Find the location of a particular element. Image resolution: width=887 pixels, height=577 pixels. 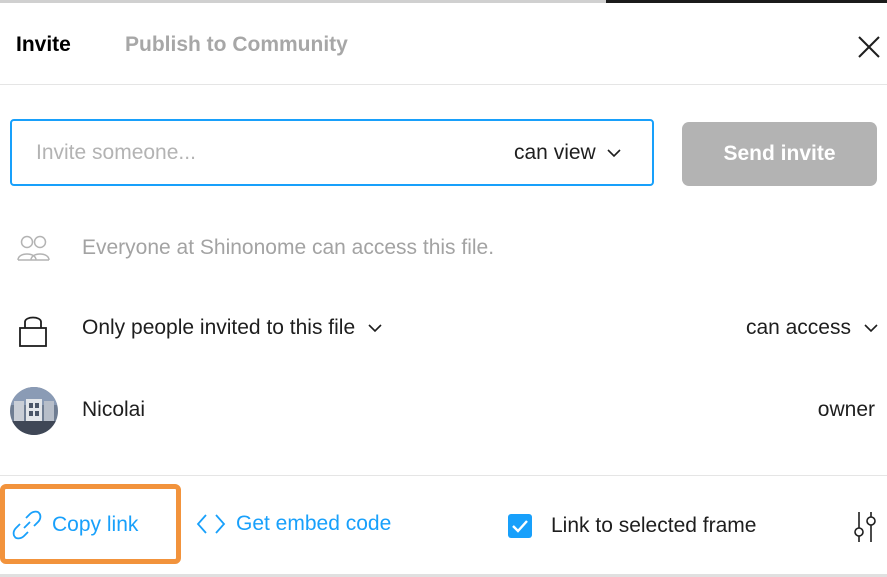

member-role: owner is located at coordinates (846, 409).